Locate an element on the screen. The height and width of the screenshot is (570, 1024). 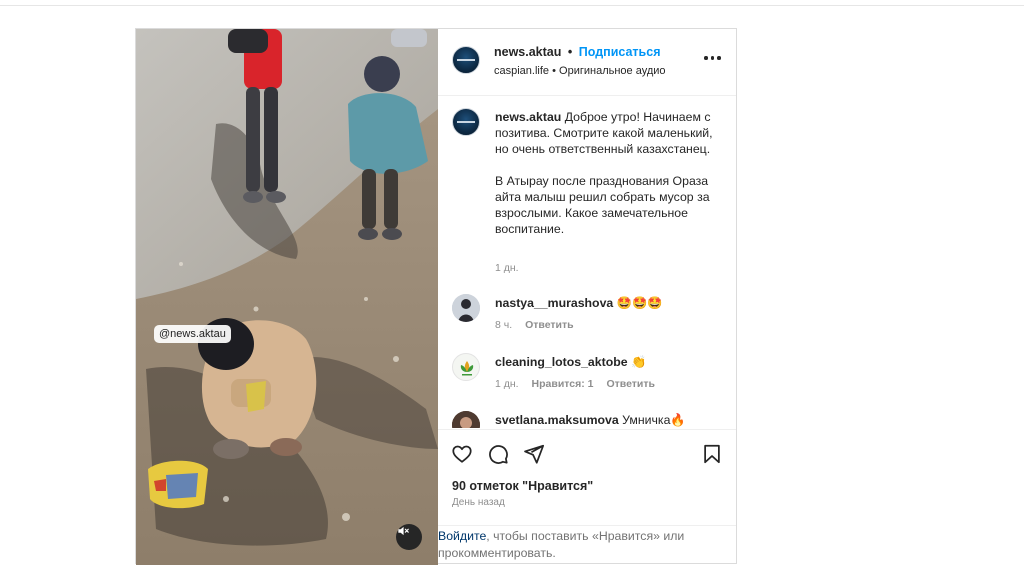
comment-text: cleaning_lotos_aktobe 👏 is located at coordinates (610, 362).